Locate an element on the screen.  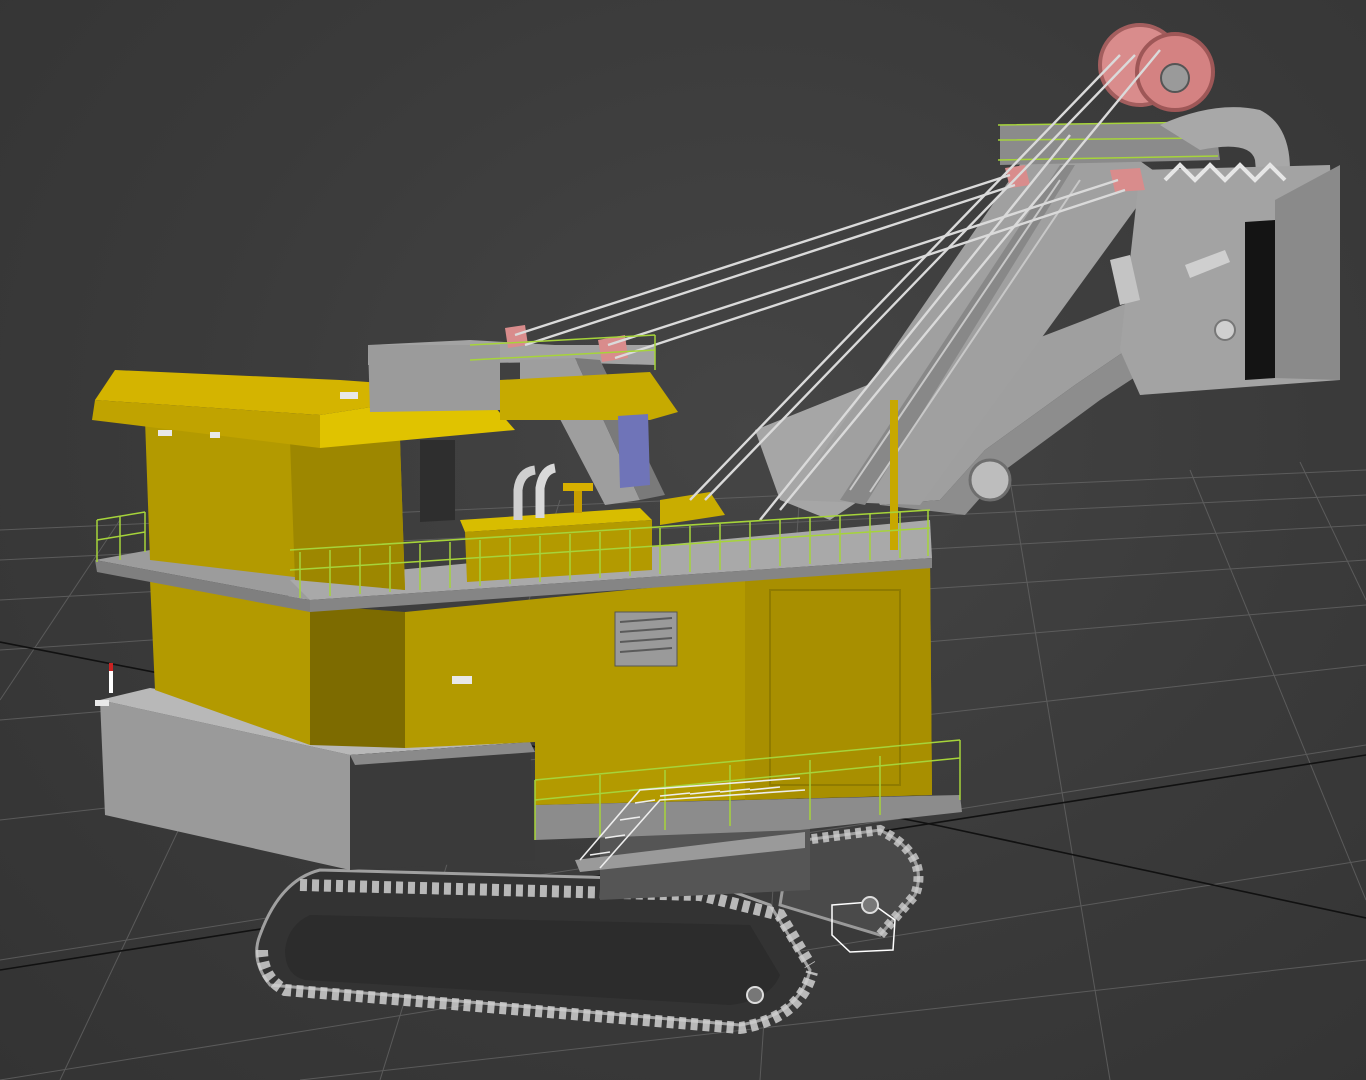
sheave-hub is located at coordinates (1175, 78).